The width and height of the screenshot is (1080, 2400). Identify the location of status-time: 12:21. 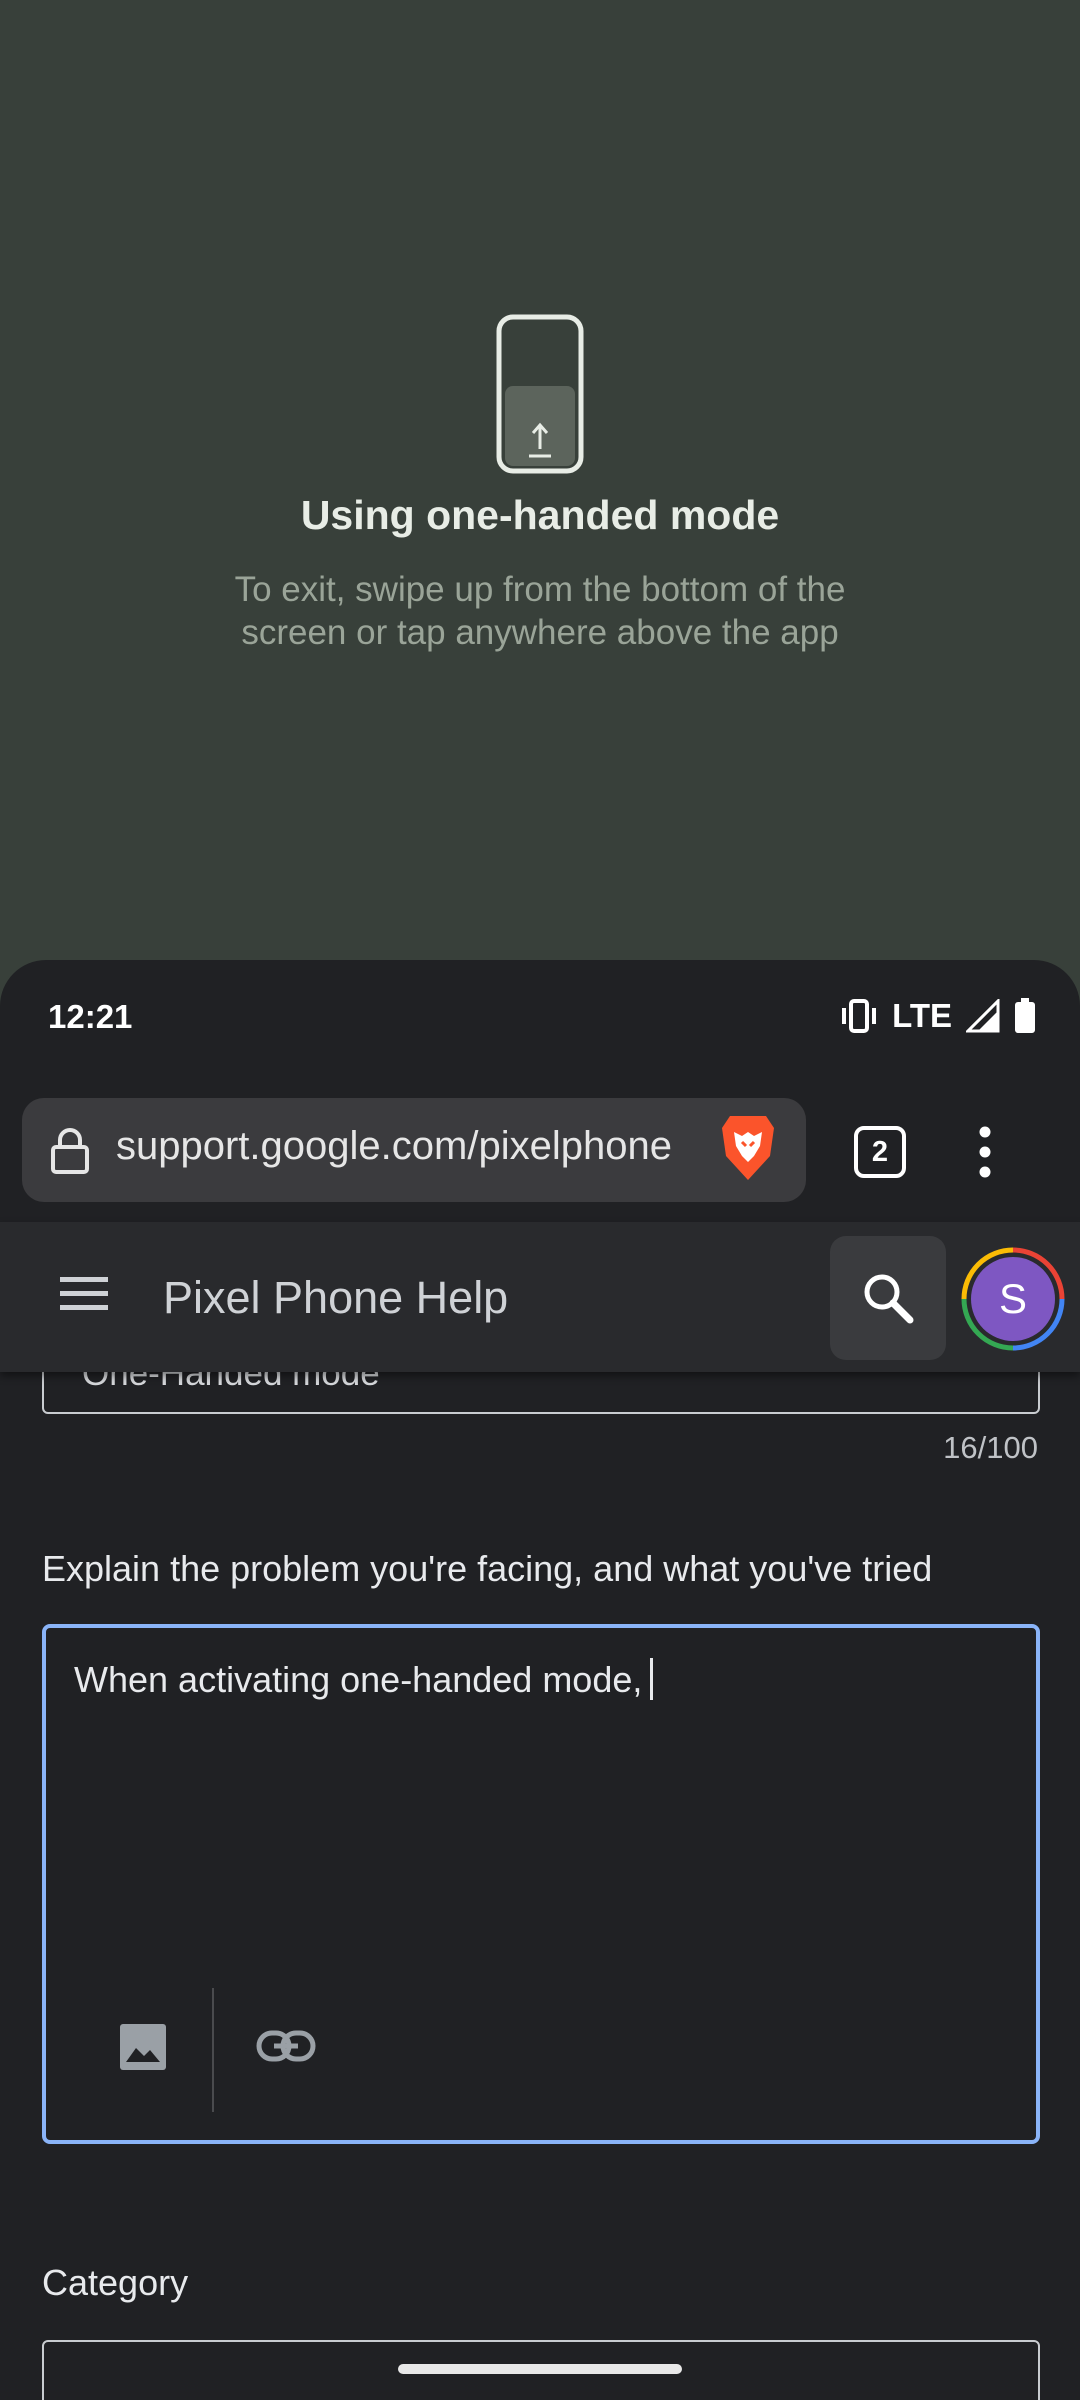
(90, 1016).